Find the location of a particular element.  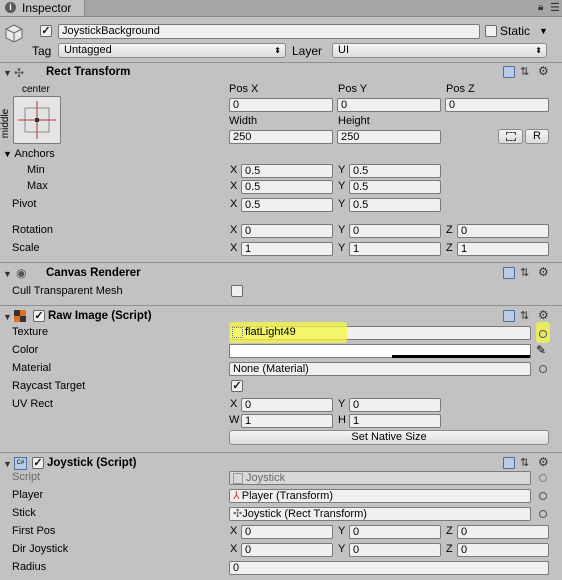

canvas-renderer-header: ▼ ◉ Canvas Renderer ⇅ ⚙ is located at coordinates (281, 274).